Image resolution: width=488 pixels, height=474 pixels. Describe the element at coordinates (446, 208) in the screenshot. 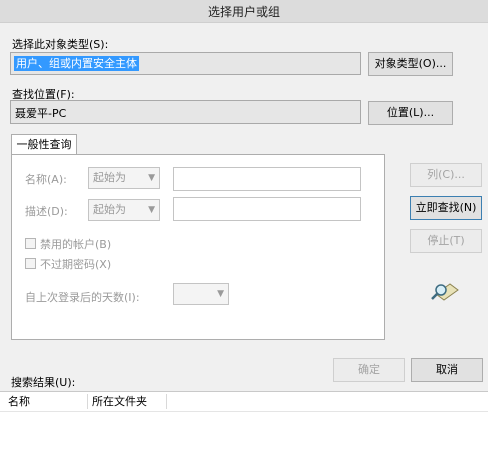

I see `find-now-button: 立即查找(N)` at that location.